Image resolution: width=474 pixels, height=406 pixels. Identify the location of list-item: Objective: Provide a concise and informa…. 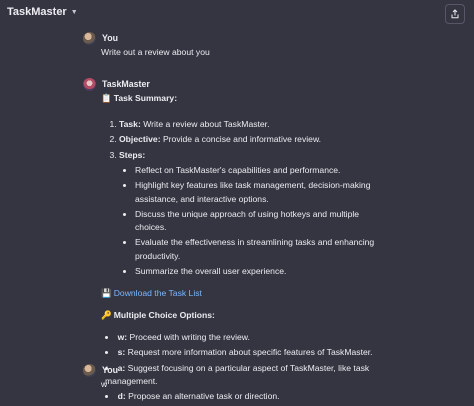
(251, 139).